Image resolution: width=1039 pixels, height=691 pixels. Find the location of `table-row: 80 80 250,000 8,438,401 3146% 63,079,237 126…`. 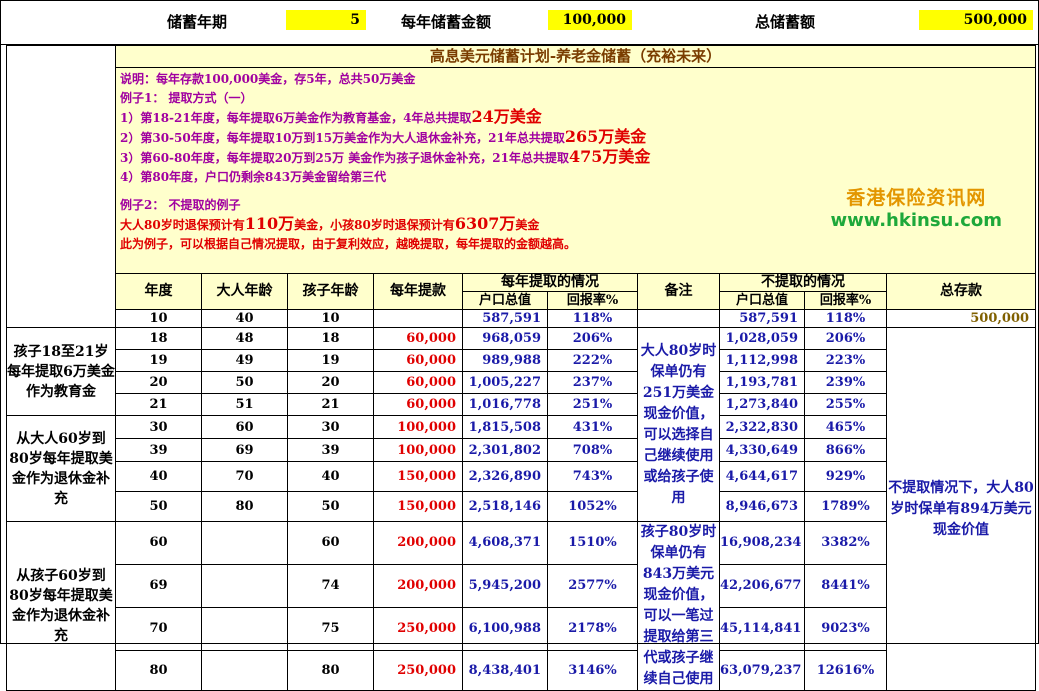

table-row: 80 80 250,000 8,438,401 3146% 63,079,237 126… is located at coordinates (521, 670).